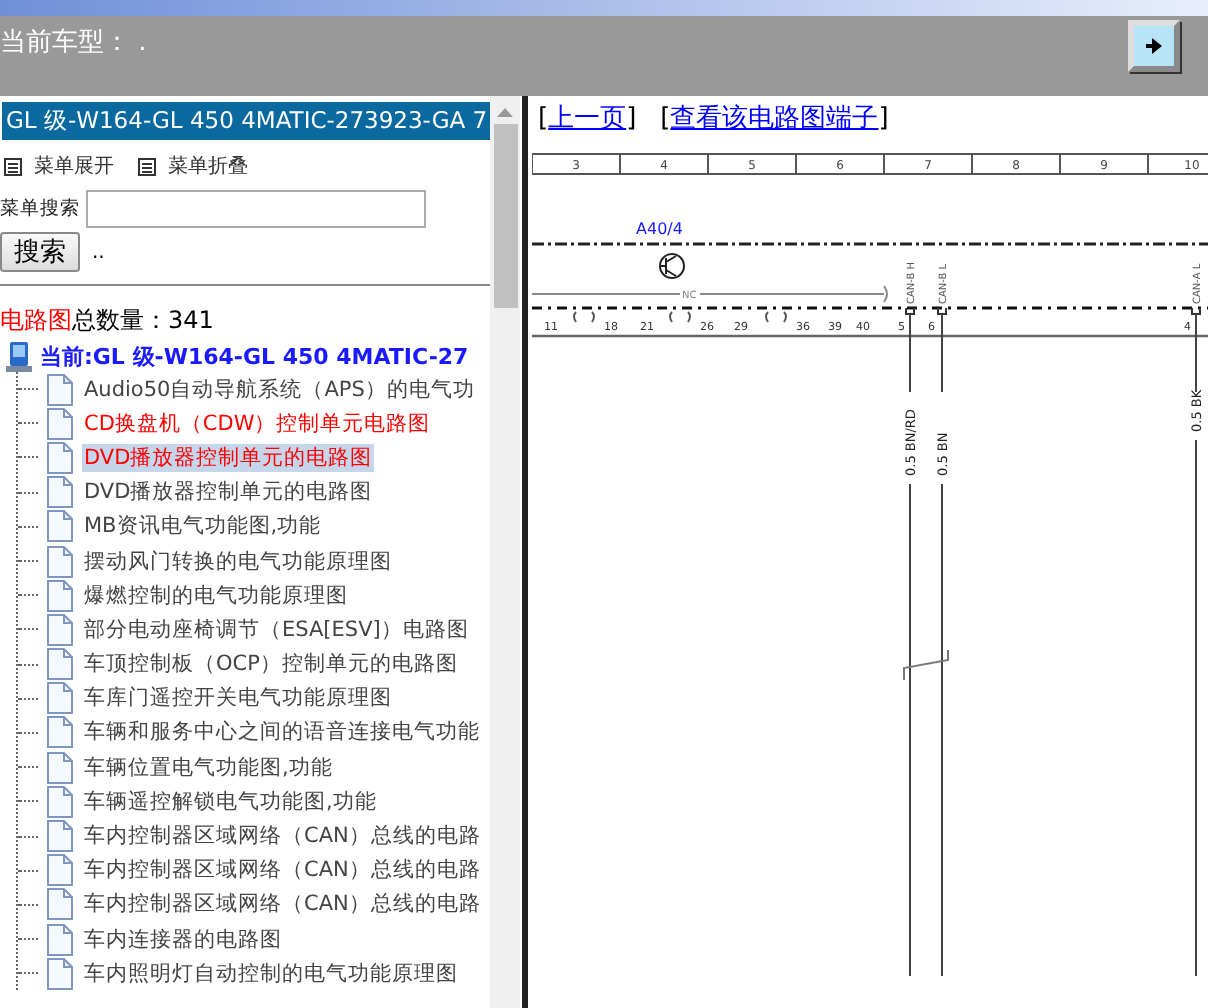 The height and width of the screenshot is (1008, 1208). I want to click on expand-menu-link: 菜单展开, so click(74, 166).